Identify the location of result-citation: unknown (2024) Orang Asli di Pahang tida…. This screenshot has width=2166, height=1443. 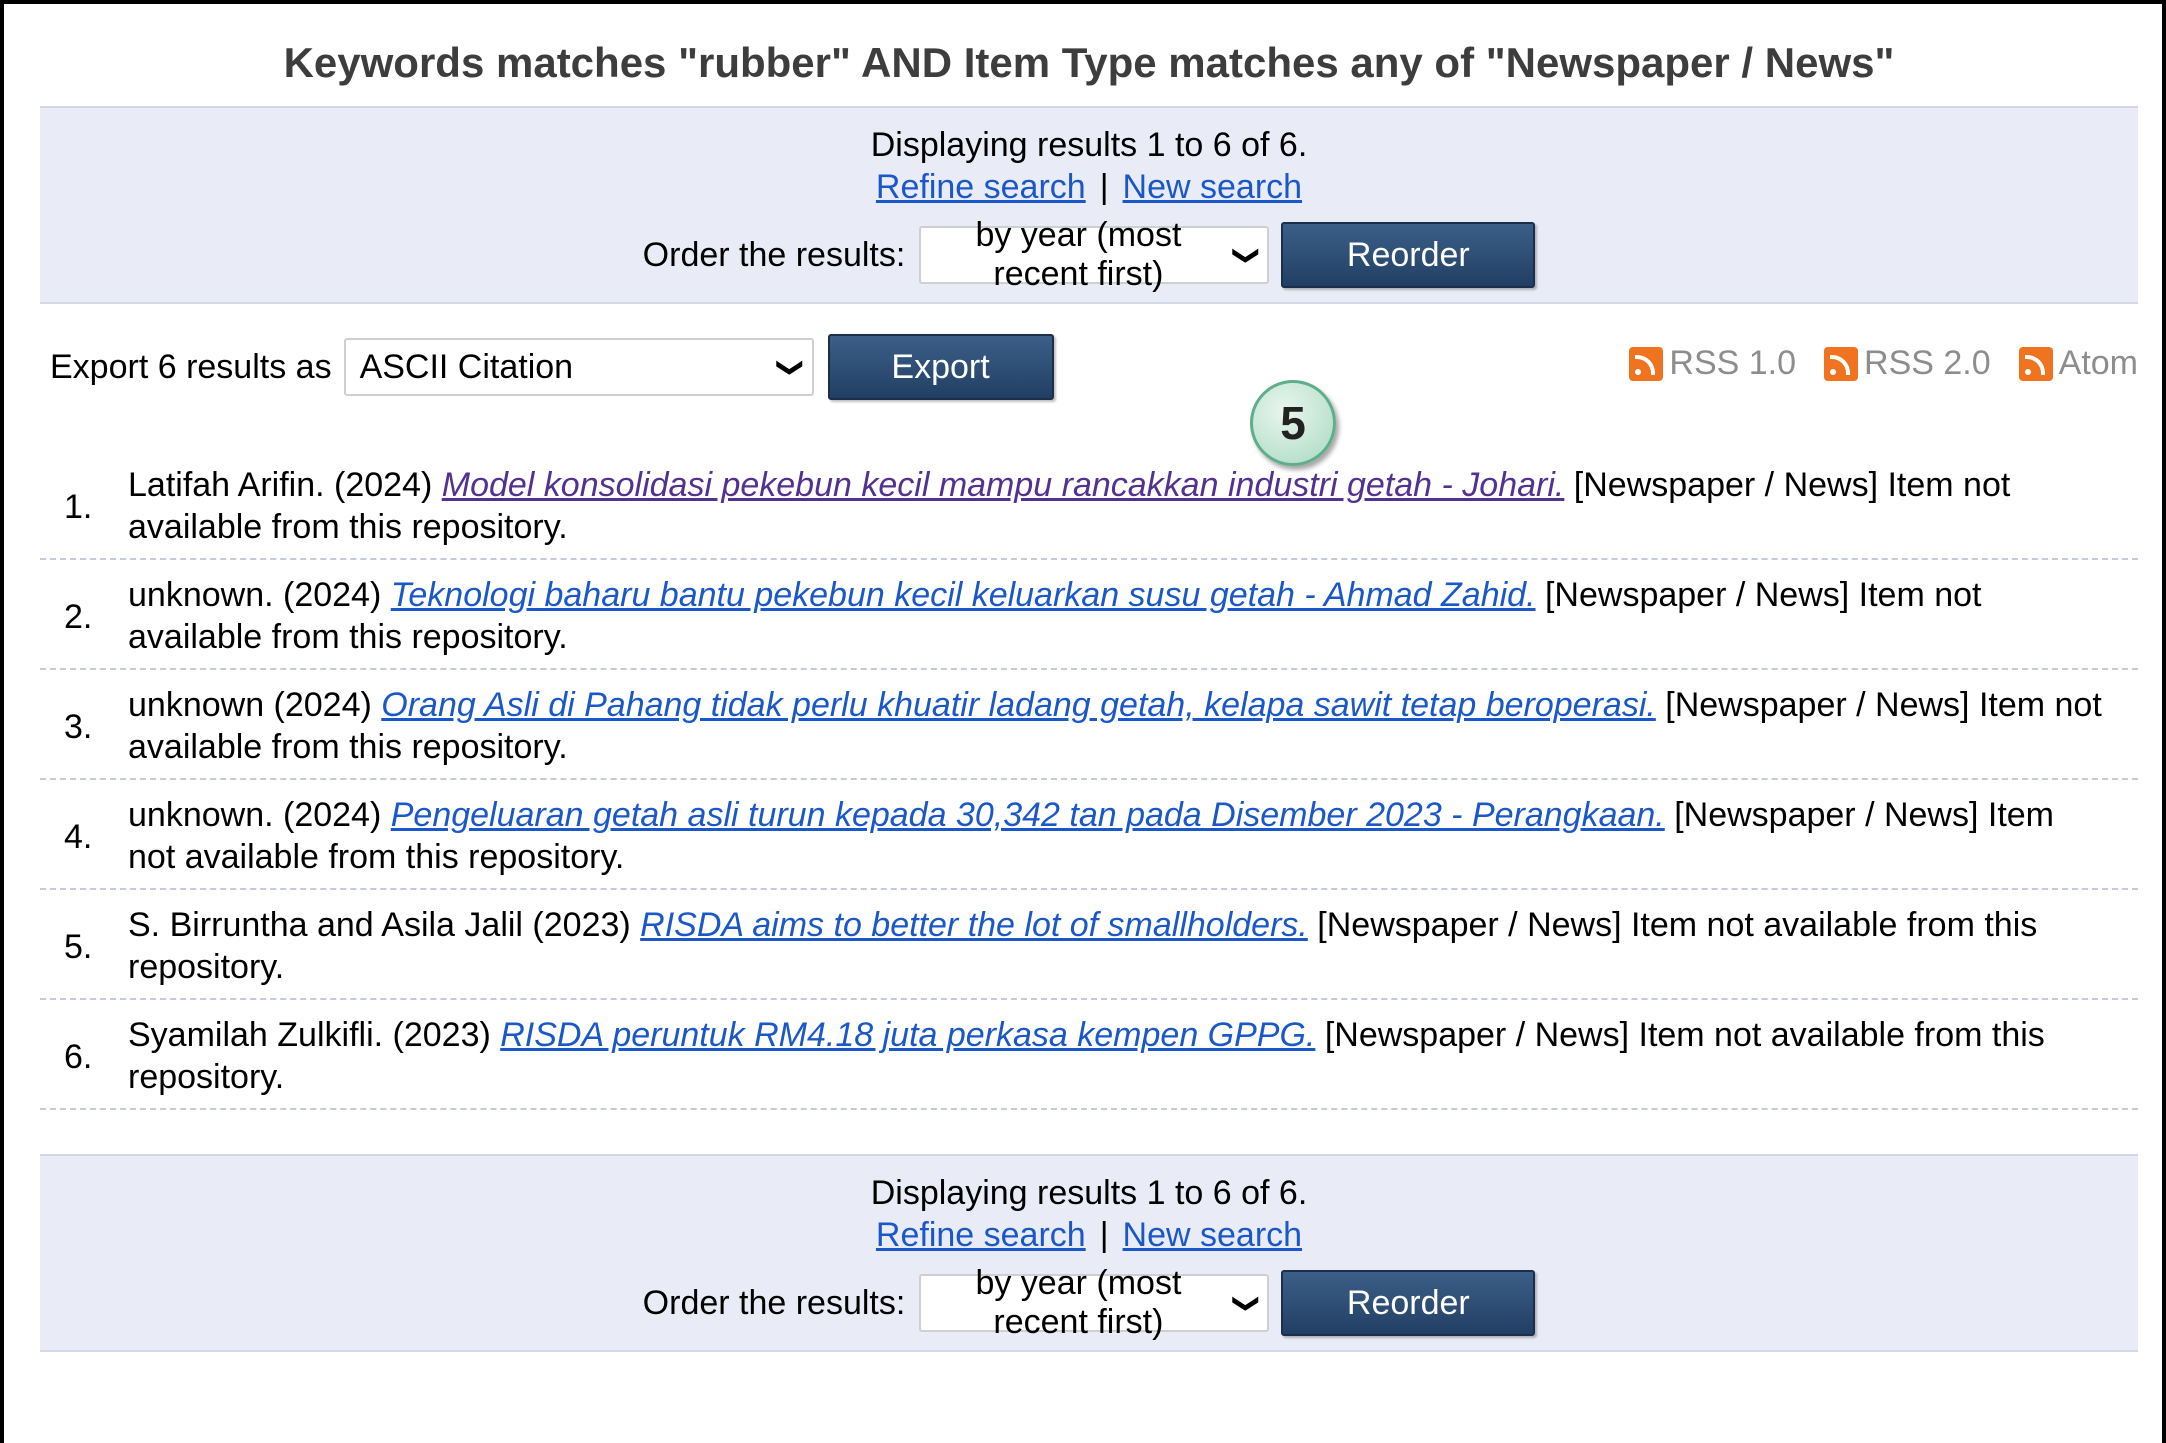
(1133, 726).